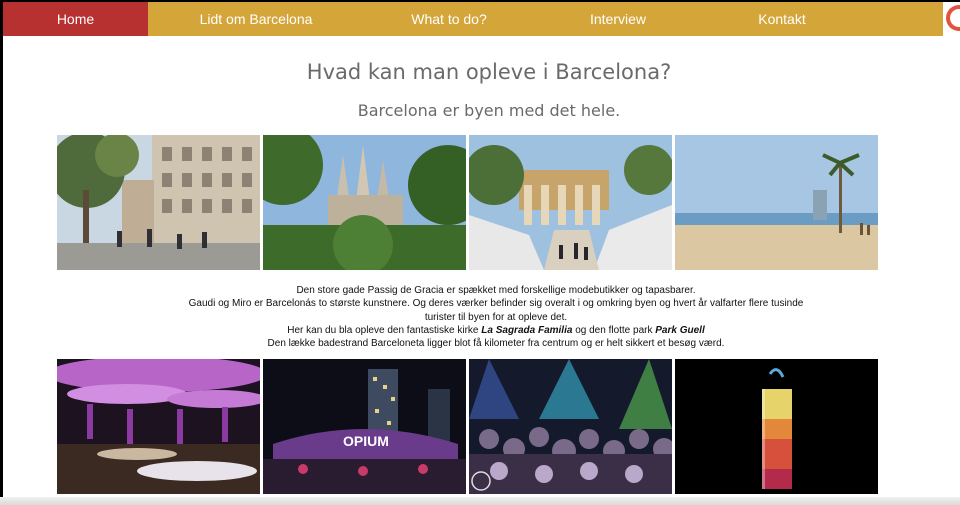 The width and height of the screenshot is (960, 505). I want to click on nav-interview: Interview, so click(618, 19).